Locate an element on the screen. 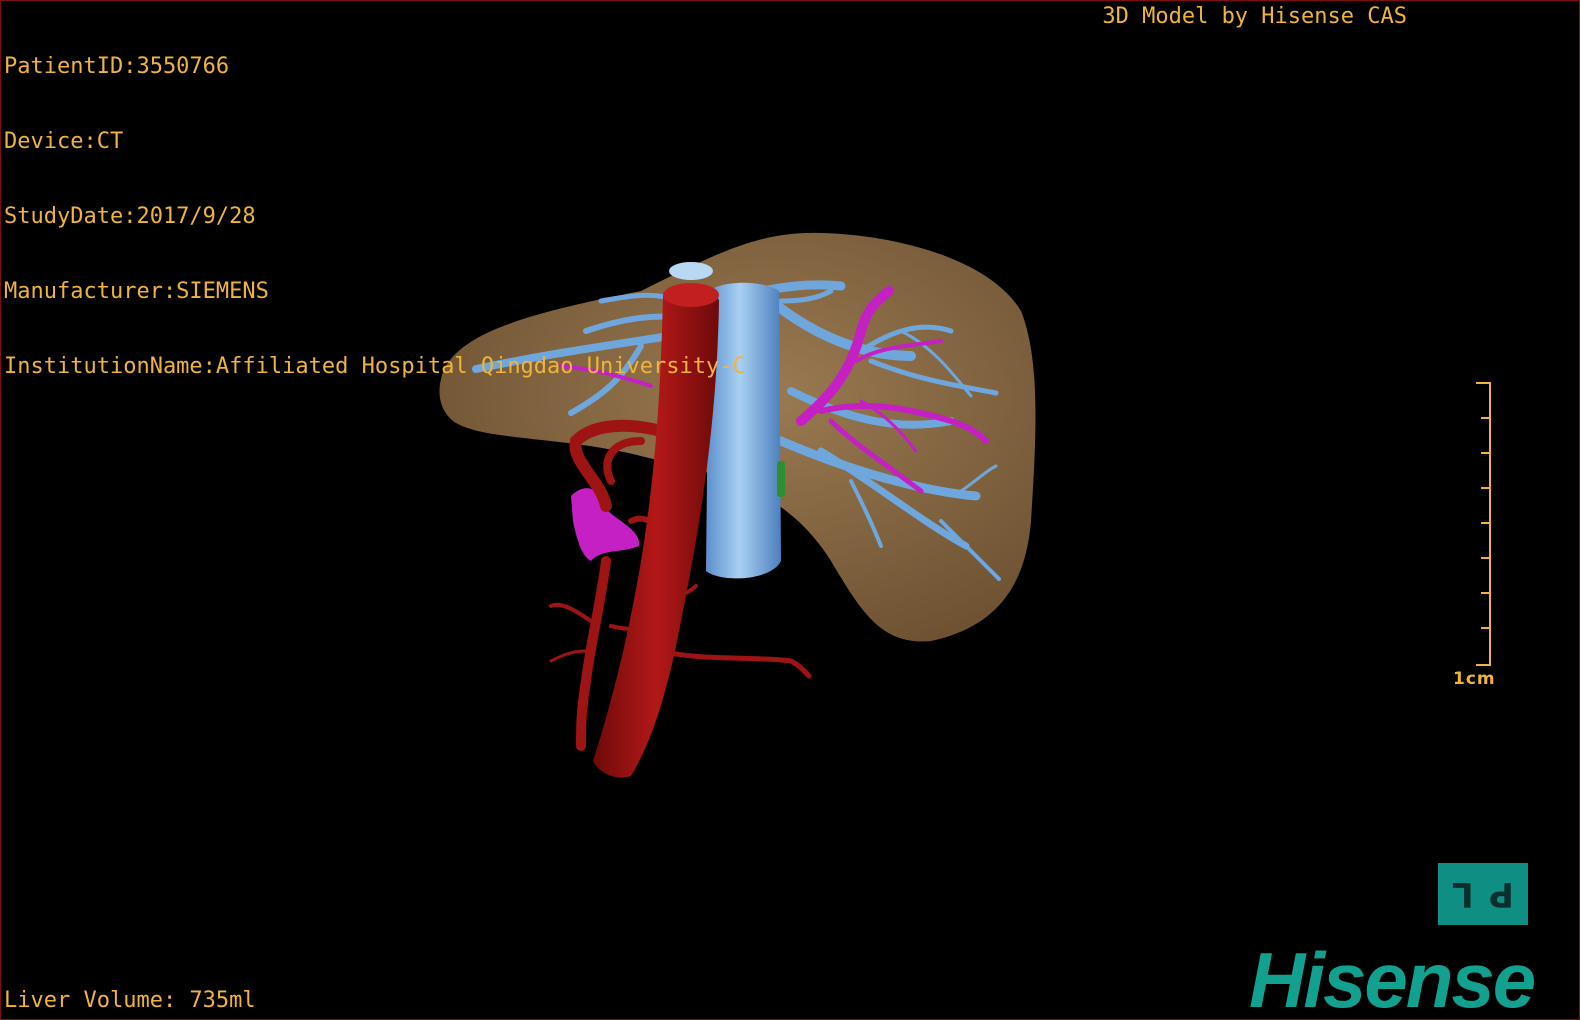 The width and height of the screenshot is (1580, 1020). gallbladder-fragment is located at coordinates (781, 479).